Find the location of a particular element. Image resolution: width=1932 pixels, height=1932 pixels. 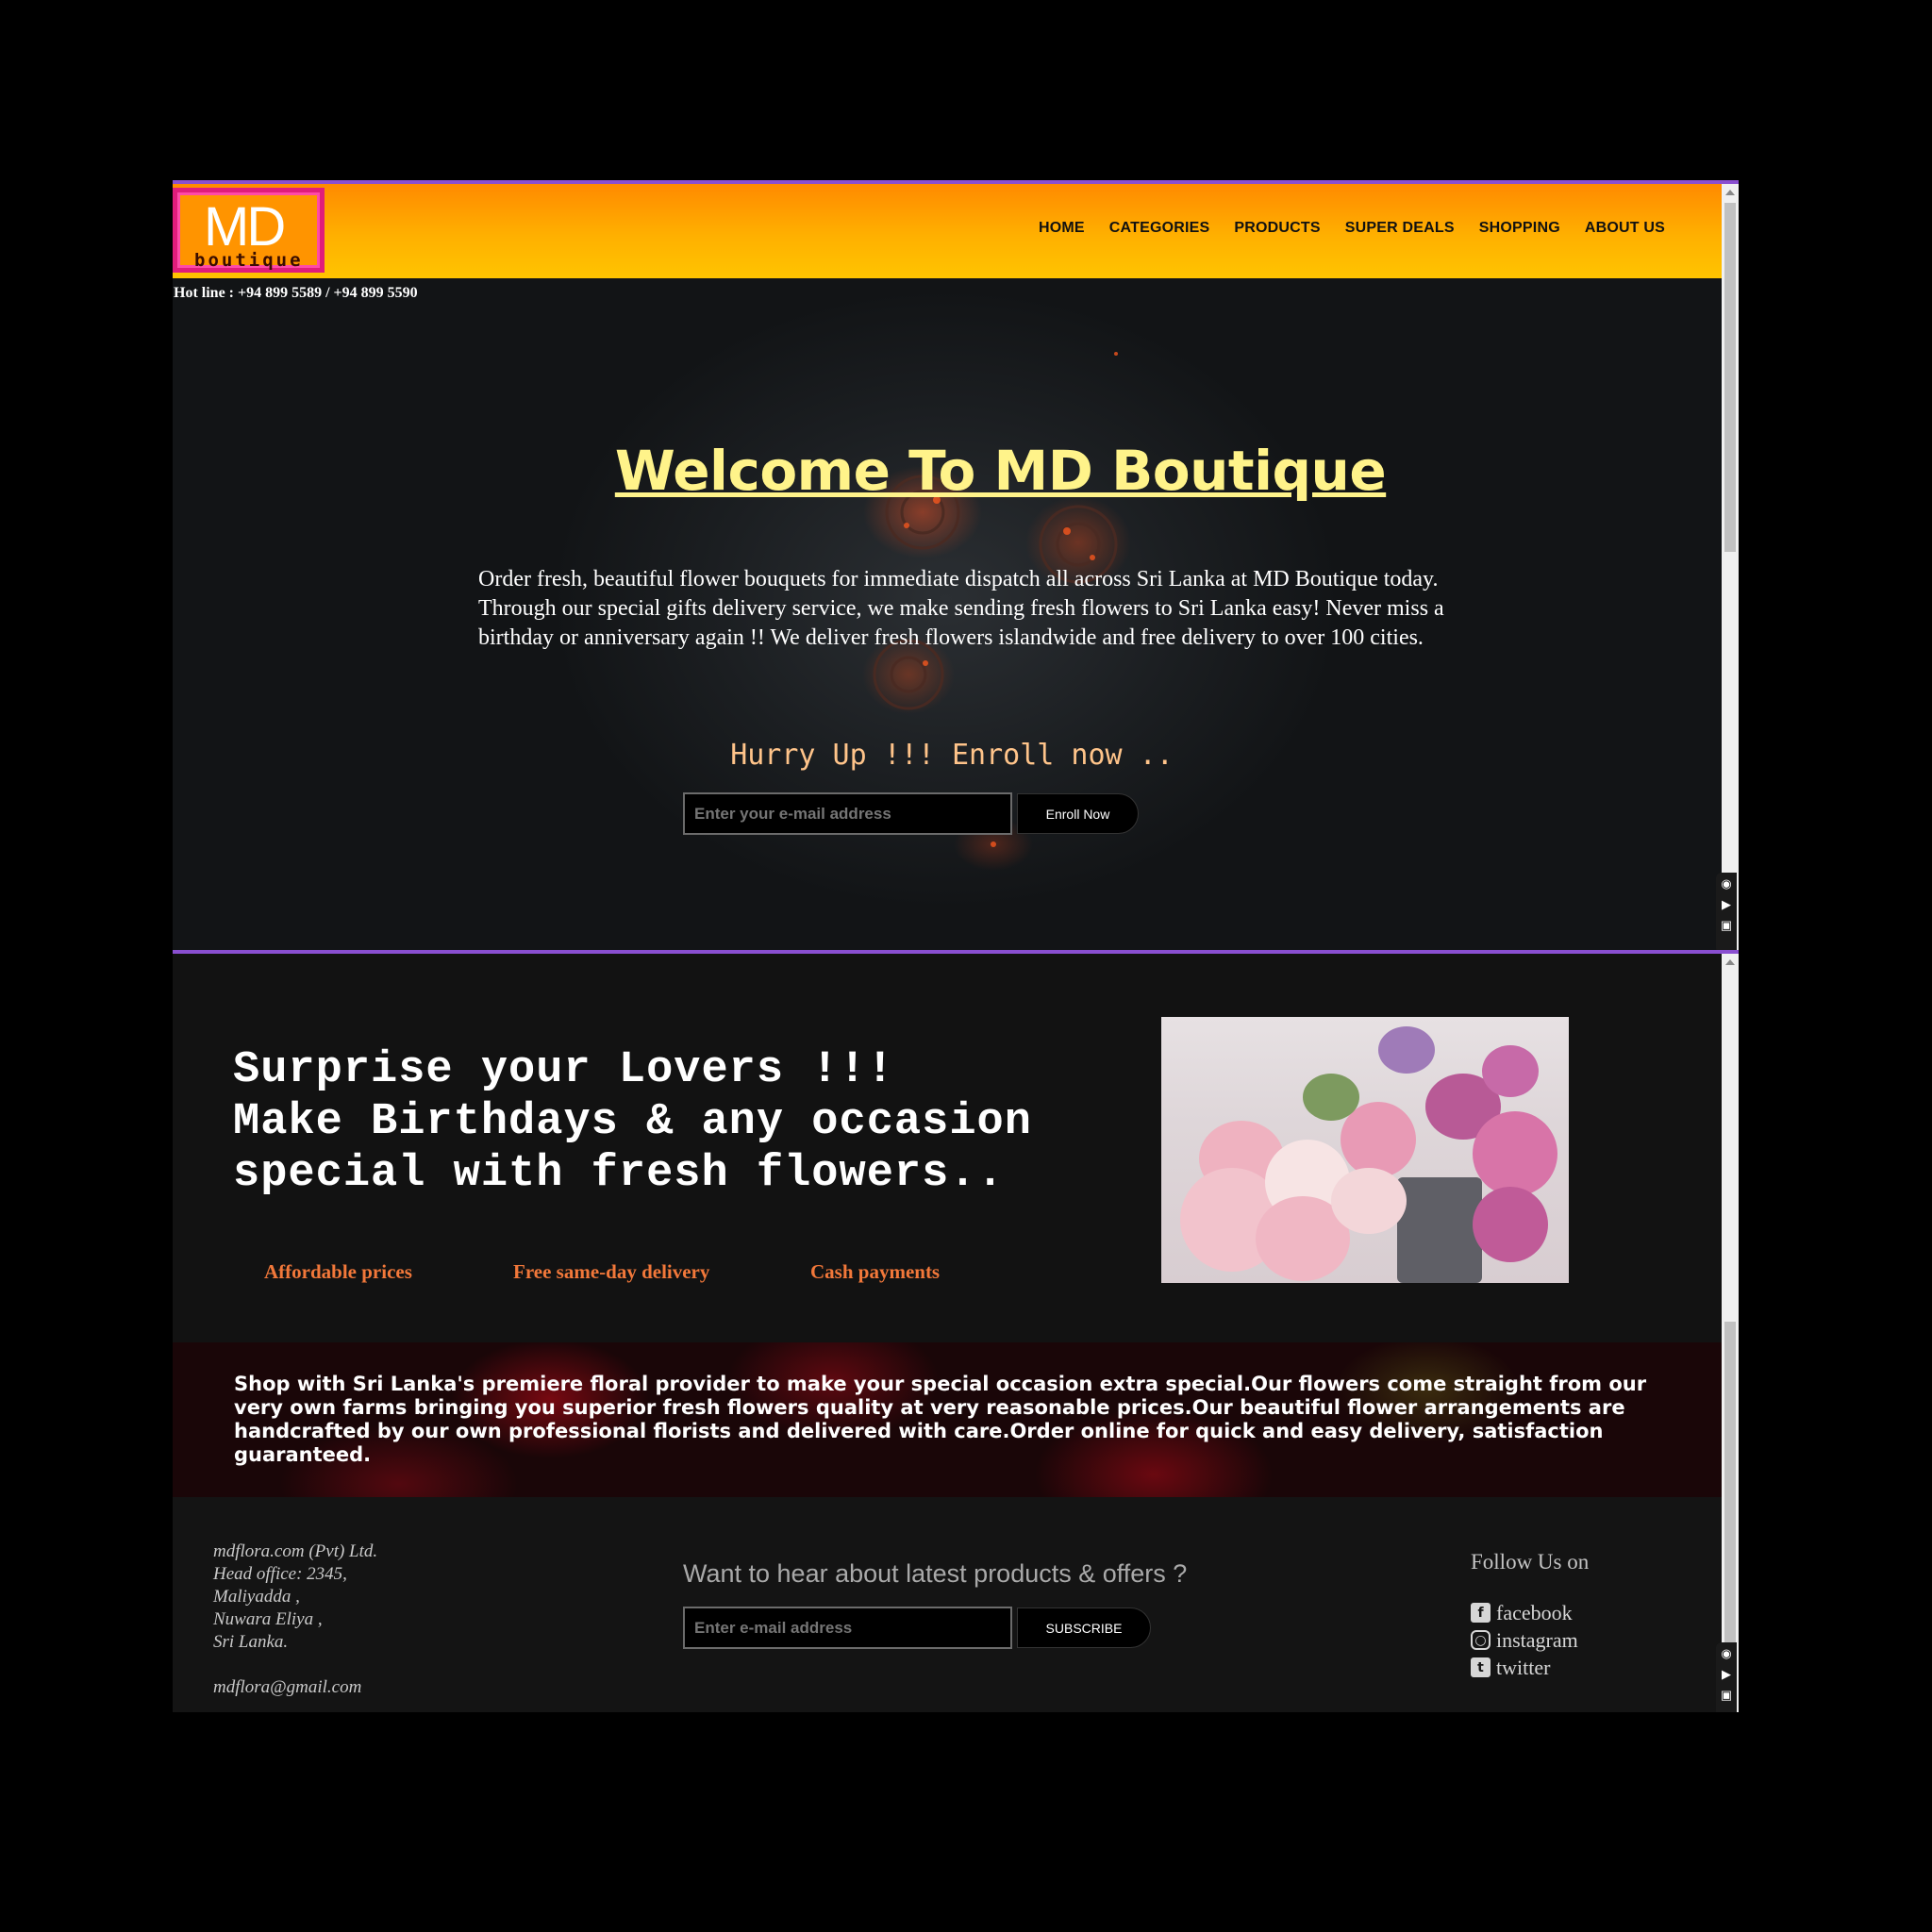

enroll-now-button: Enroll Now is located at coordinates (1078, 813).